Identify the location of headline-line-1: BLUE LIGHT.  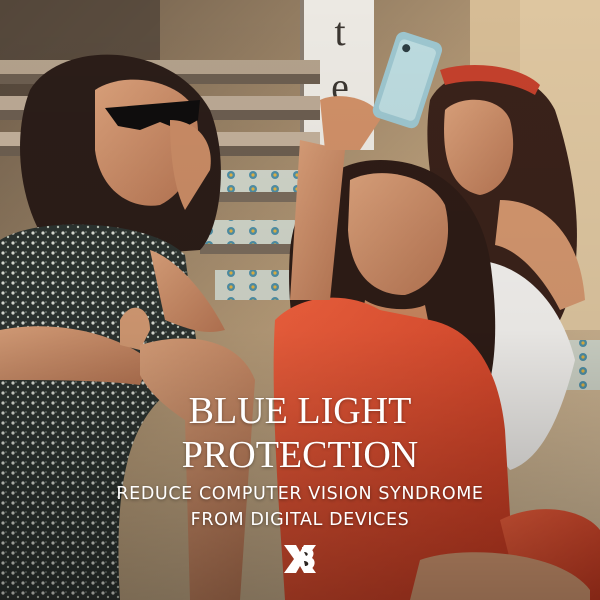
(300, 411).